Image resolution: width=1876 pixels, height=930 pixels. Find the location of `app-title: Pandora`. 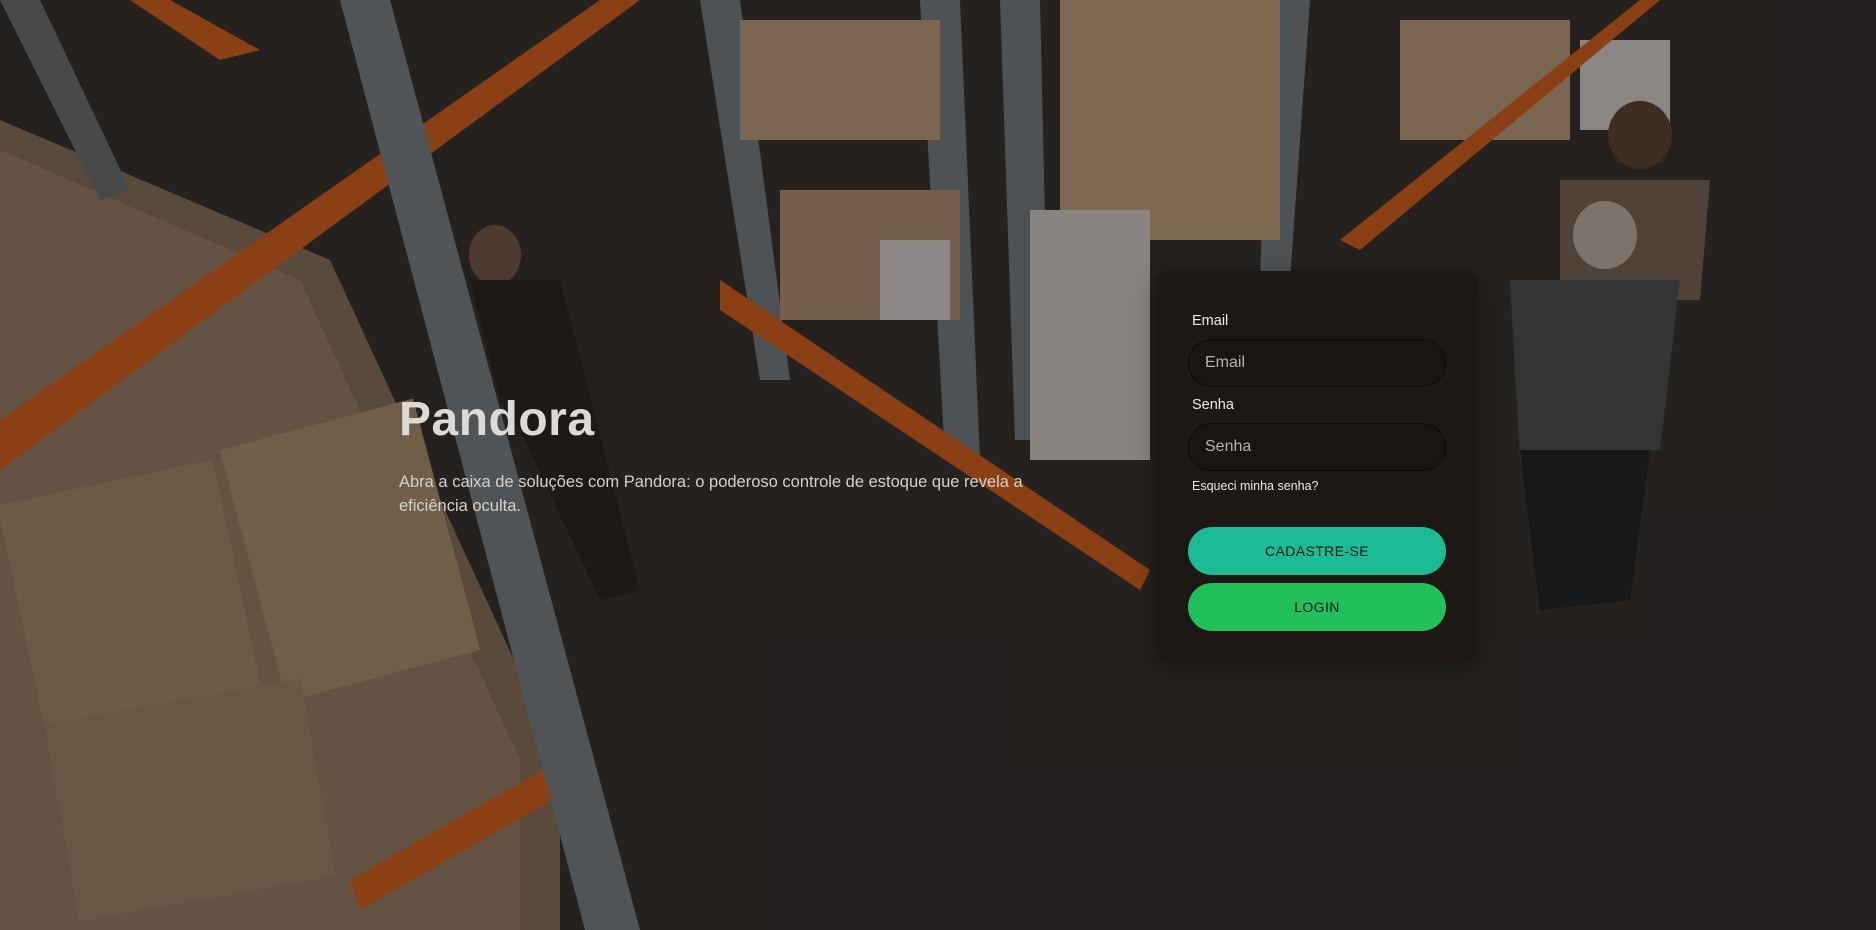

app-title: Pandora is located at coordinates (497, 419).